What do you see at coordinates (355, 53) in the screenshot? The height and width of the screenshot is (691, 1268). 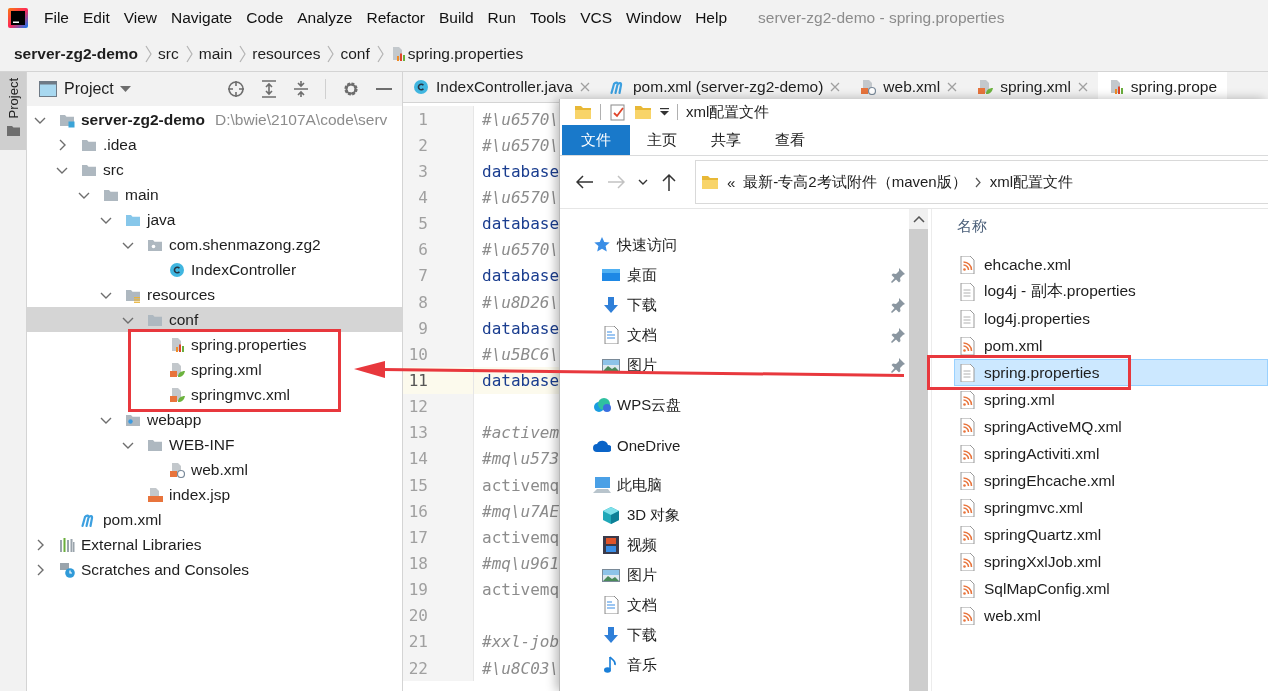 I see `breadcrumb-item: conf` at bounding box center [355, 53].